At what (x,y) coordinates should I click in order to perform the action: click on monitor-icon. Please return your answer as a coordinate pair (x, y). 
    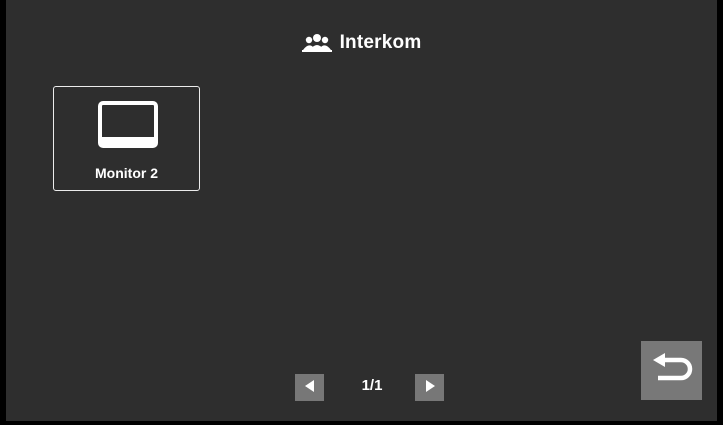
    Looking at the image, I should click on (128, 128).